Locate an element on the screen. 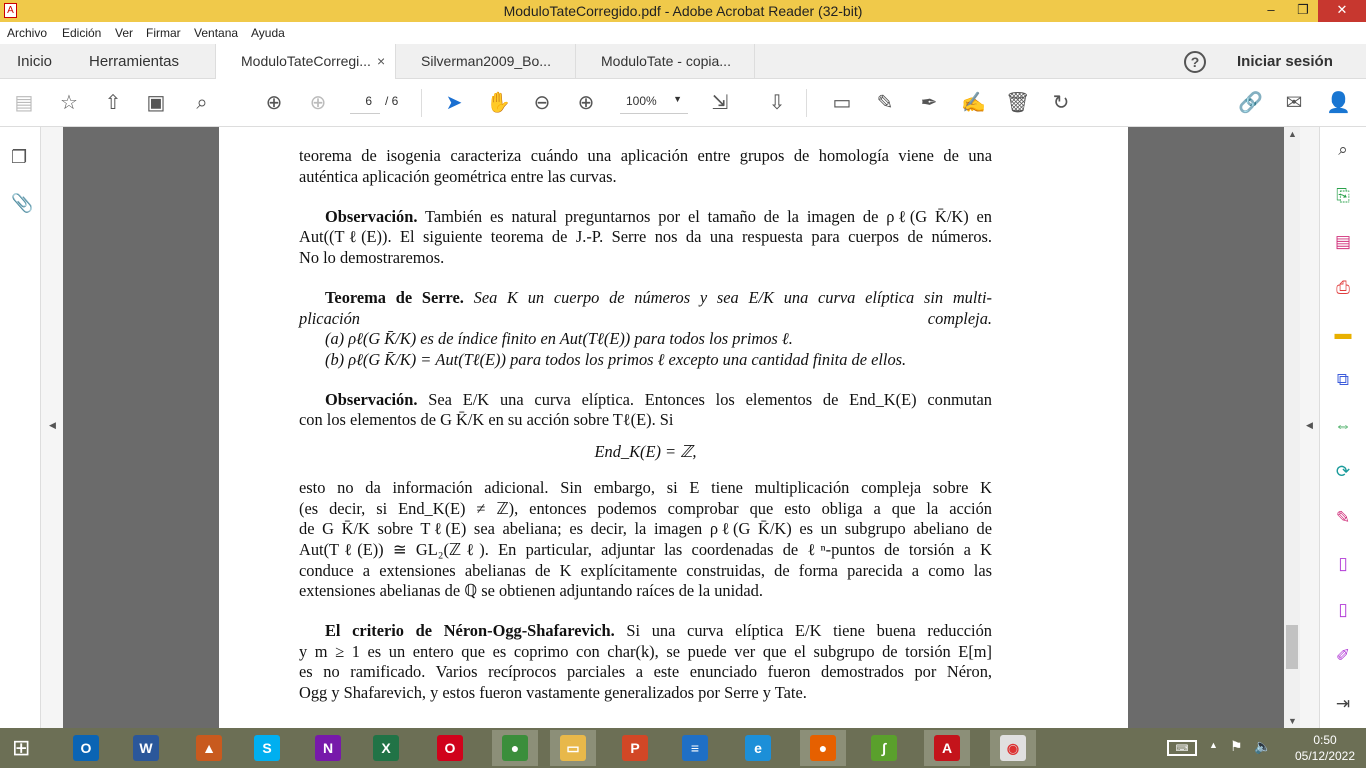 The width and height of the screenshot is (1366, 768). restore-button: ❐ is located at coordinates (1303, 11).